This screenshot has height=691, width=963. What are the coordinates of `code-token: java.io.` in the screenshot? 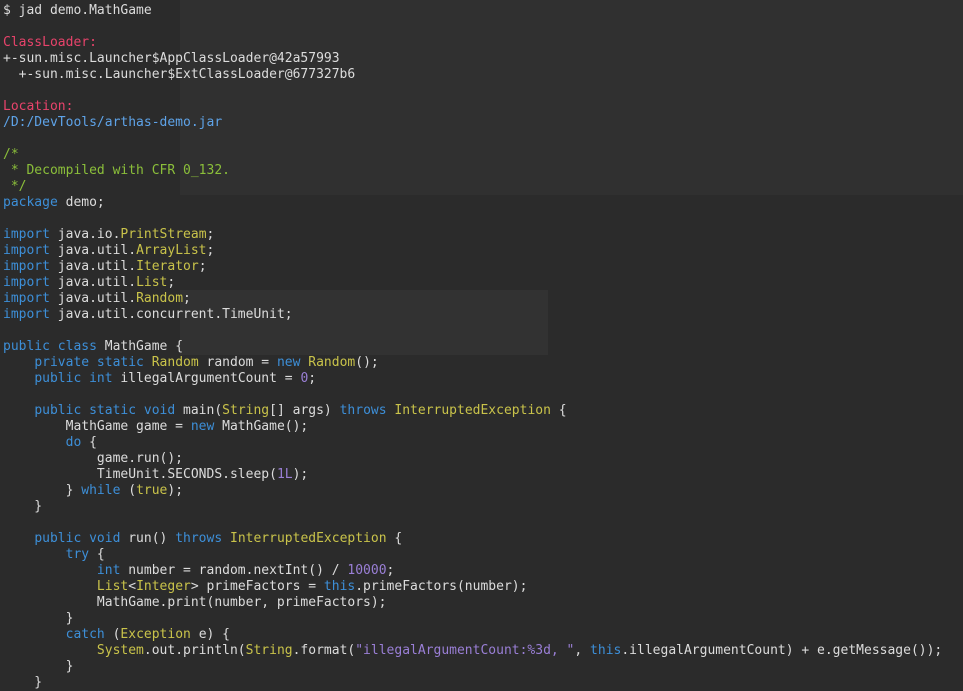 It's located at (85, 234).